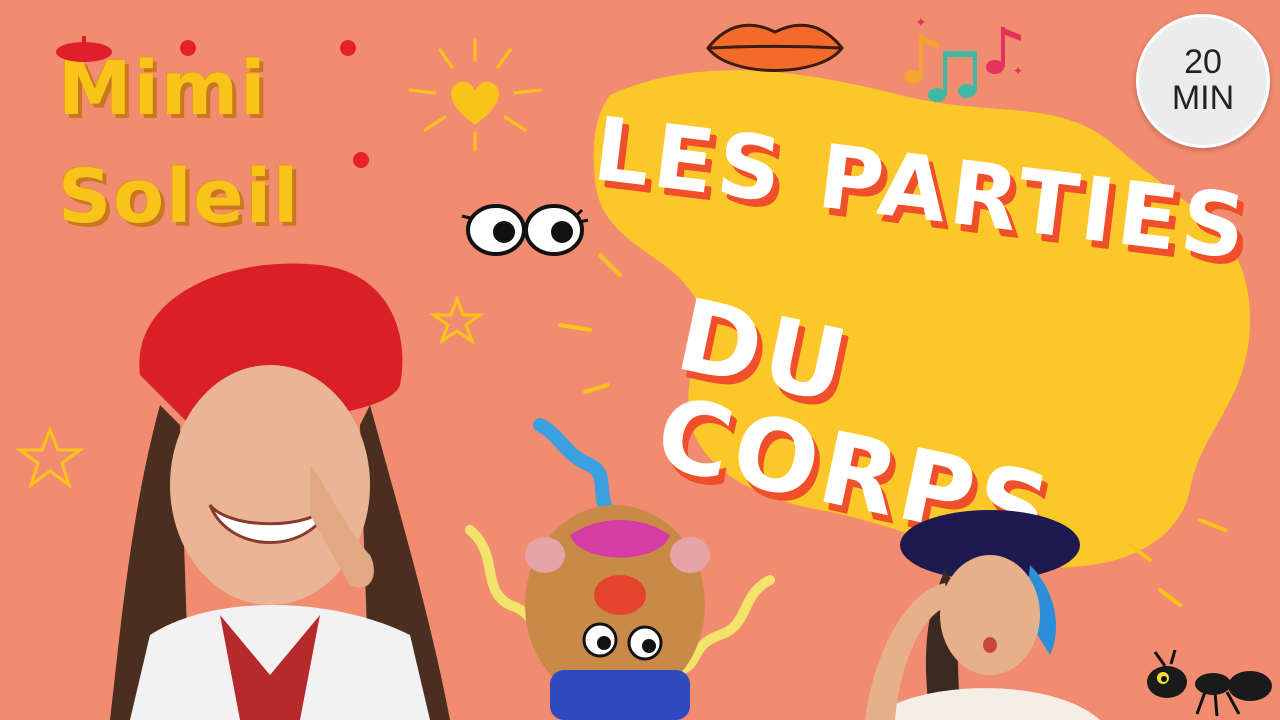 Image resolution: width=1280 pixels, height=720 pixels. What do you see at coordinates (620, 569) in the screenshot?
I see `potato-toy-image` at bounding box center [620, 569].